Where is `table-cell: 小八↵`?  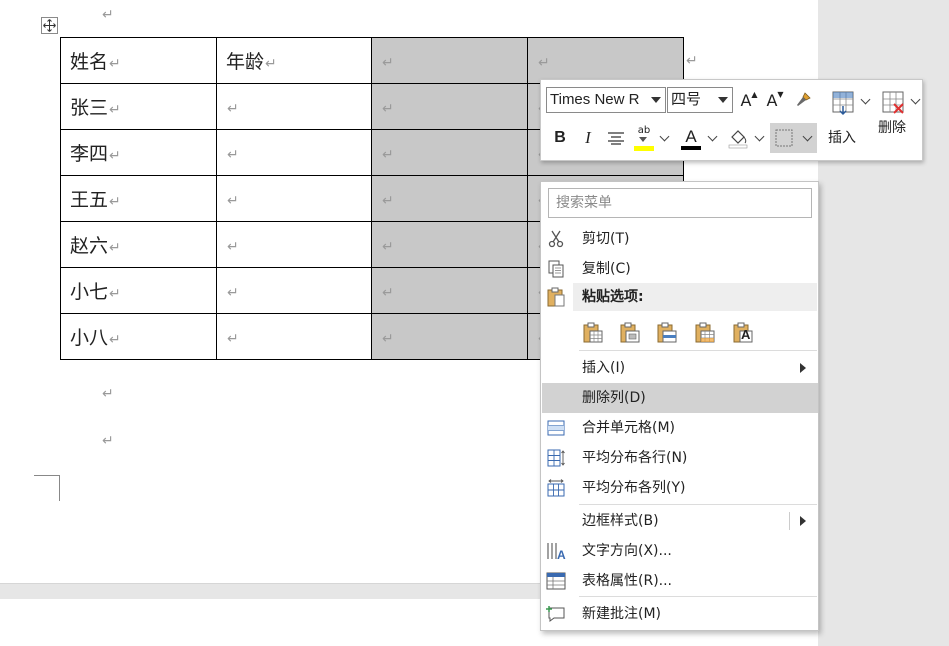 table-cell: 小八↵ is located at coordinates (138, 336).